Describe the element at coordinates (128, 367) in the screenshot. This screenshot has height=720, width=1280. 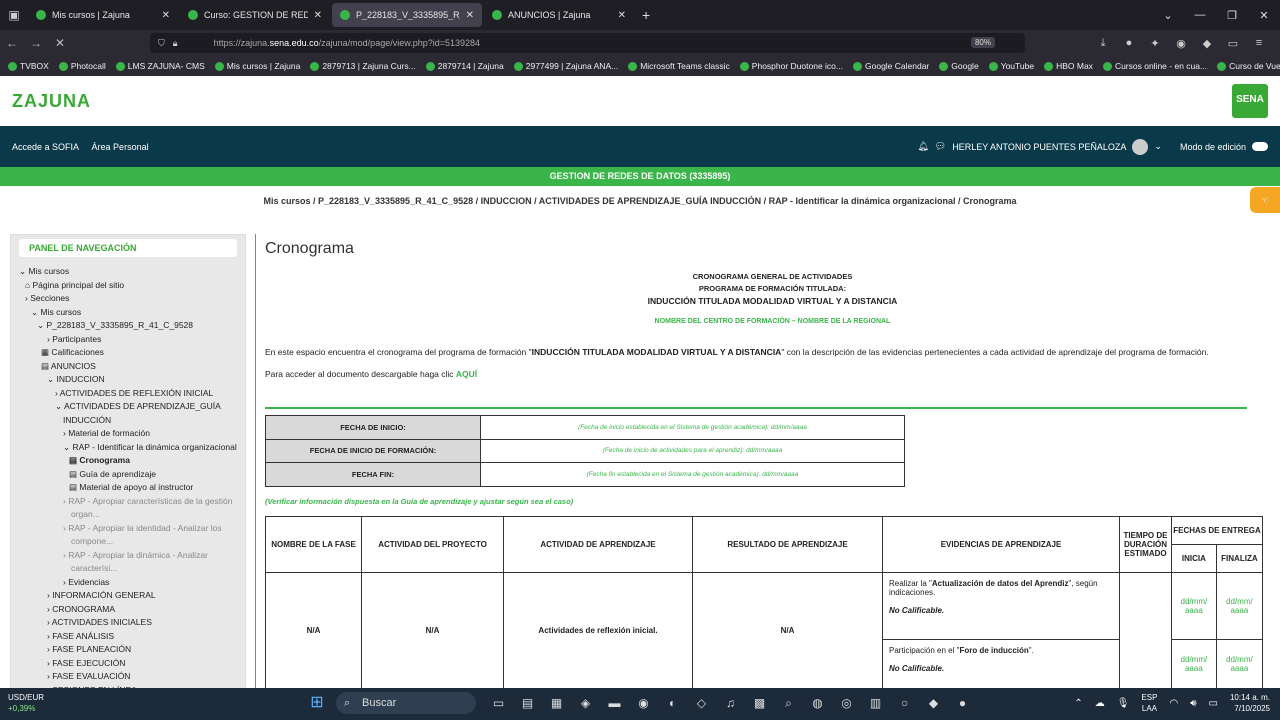
I see `sidebar-item: ▤ ANUNCIOS` at that location.